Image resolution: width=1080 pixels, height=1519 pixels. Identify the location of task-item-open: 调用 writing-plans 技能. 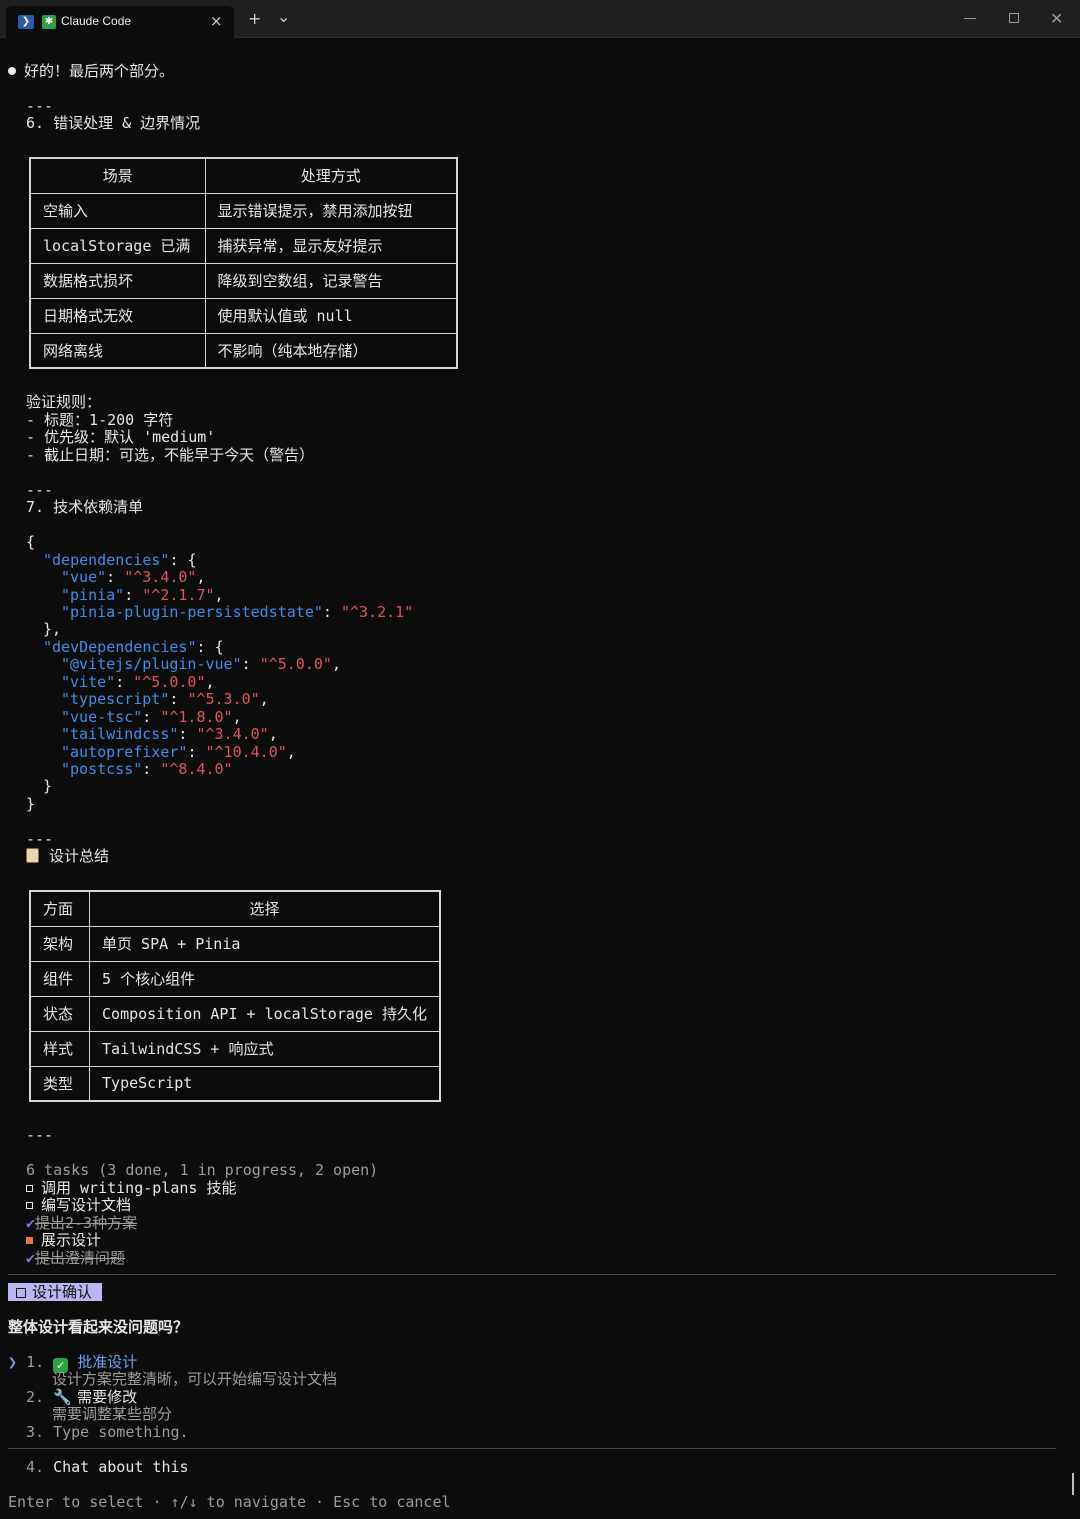
(131, 1188).